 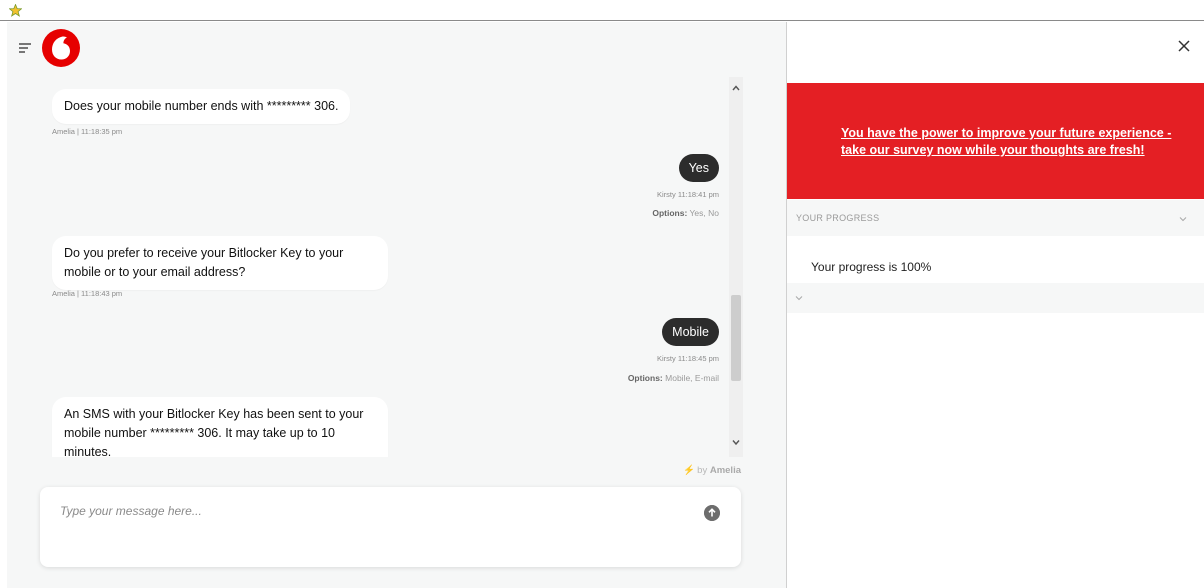 I want to click on lightning-bolt-icon: ⚡, so click(x=689, y=470).